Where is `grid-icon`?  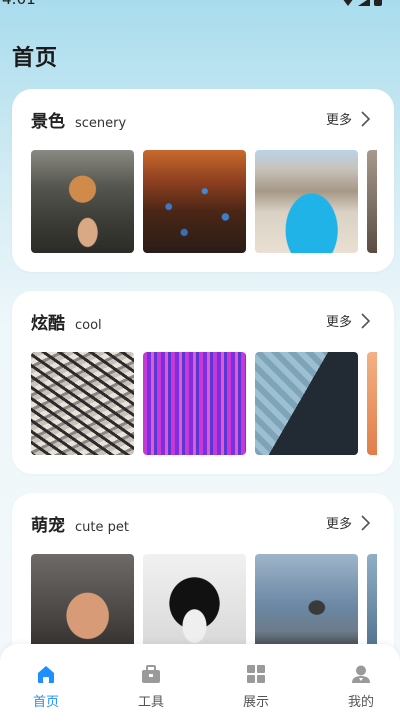 grid-icon is located at coordinates (256, 674).